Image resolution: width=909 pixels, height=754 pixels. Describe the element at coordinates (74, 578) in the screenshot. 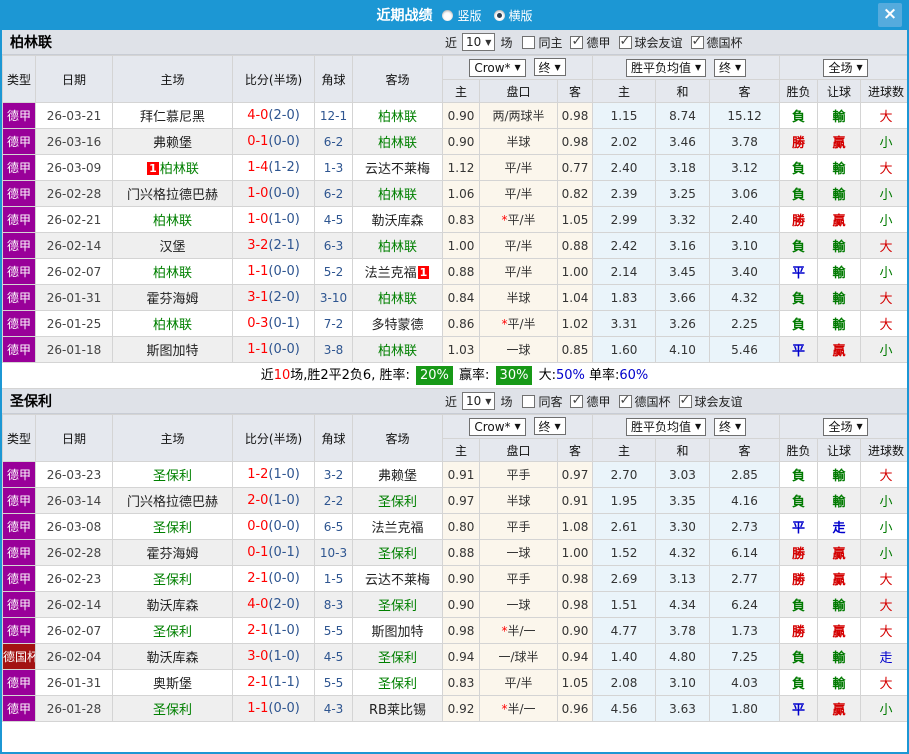

I see `match-date: 26-02-23` at that location.